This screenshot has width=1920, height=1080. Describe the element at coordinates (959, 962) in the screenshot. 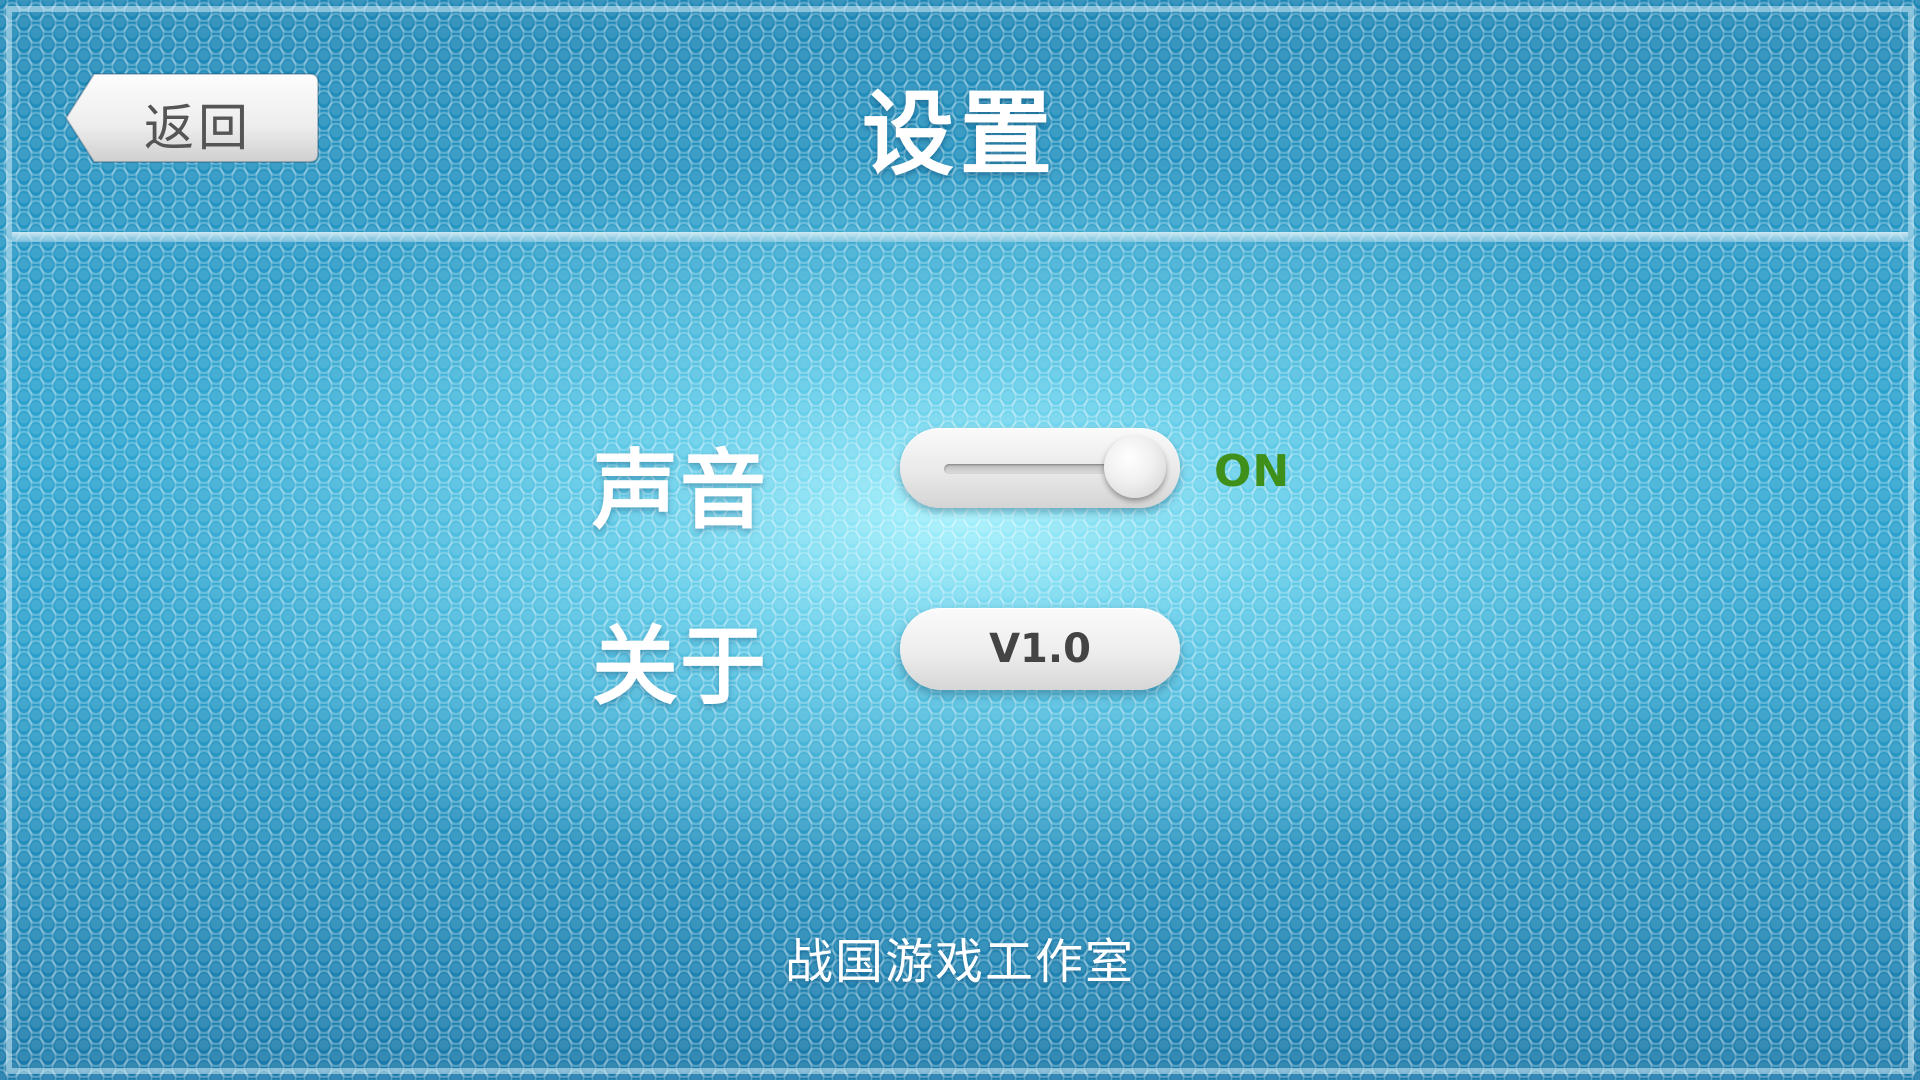

I see `footer-credit: 战国游戏工作室` at that location.